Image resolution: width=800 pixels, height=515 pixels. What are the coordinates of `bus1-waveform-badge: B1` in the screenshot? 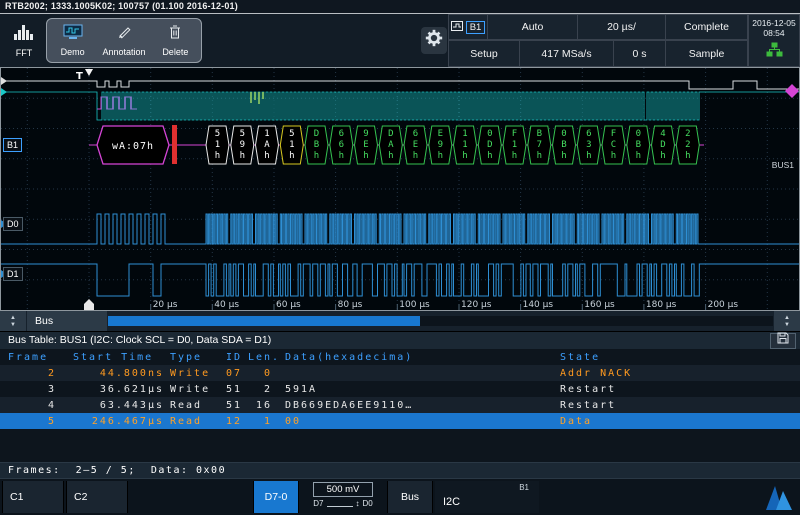 It's located at (13, 145).